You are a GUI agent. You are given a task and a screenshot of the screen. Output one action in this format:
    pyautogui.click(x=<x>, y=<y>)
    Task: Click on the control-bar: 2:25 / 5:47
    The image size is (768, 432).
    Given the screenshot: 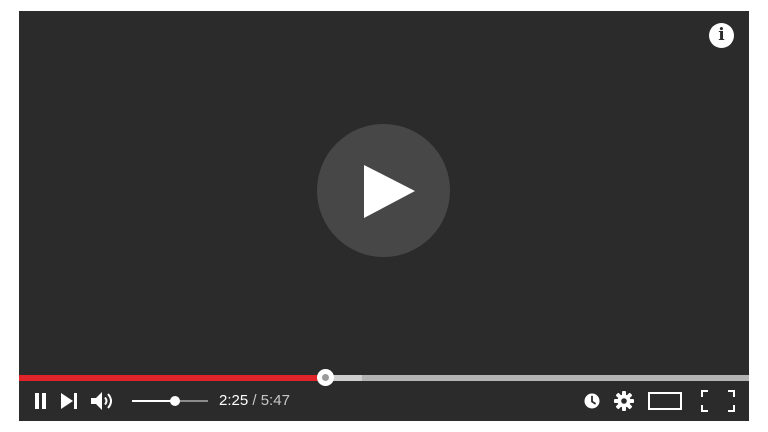 What is the action you would take?
    pyautogui.click(x=384, y=401)
    